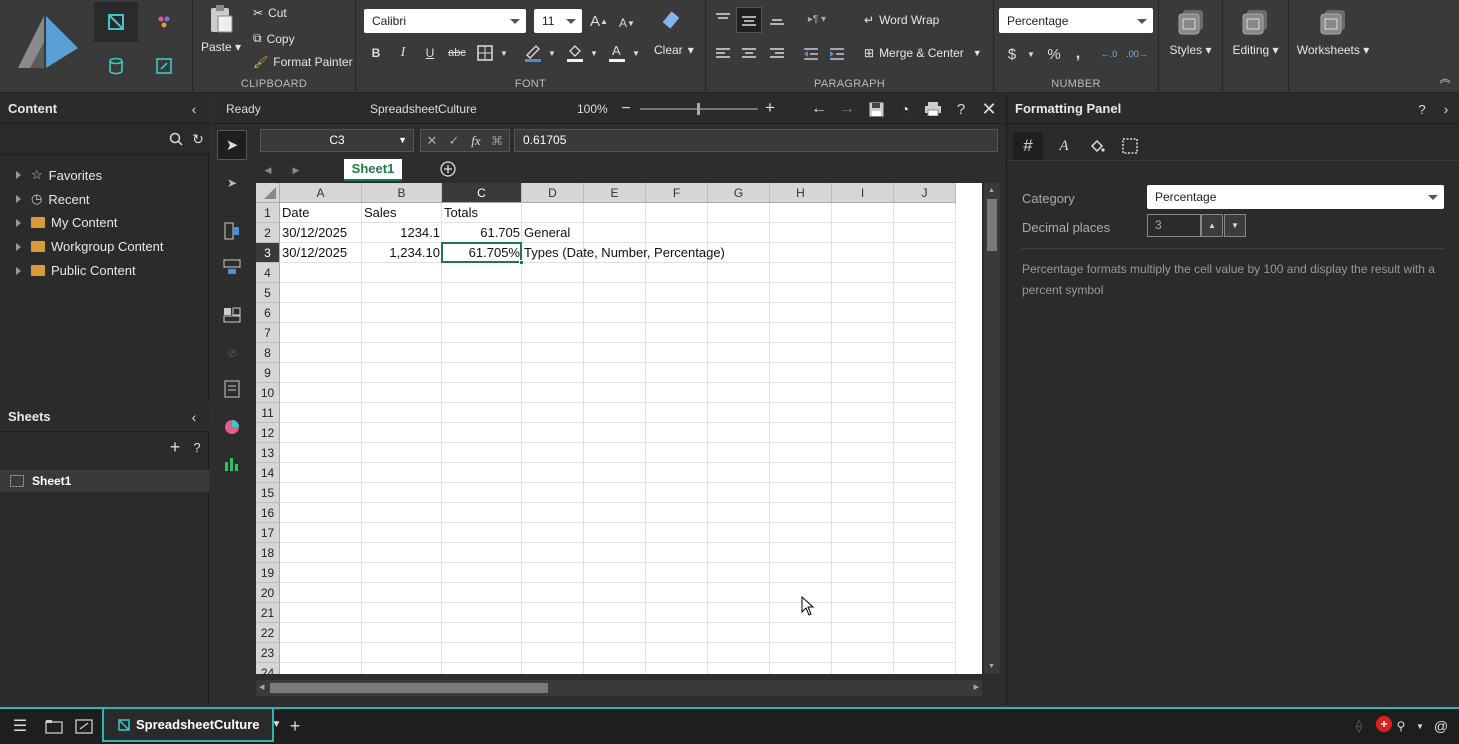  Describe the element at coordinates (268, 493) in the screenshot. I see `row-header: 15` at that location.